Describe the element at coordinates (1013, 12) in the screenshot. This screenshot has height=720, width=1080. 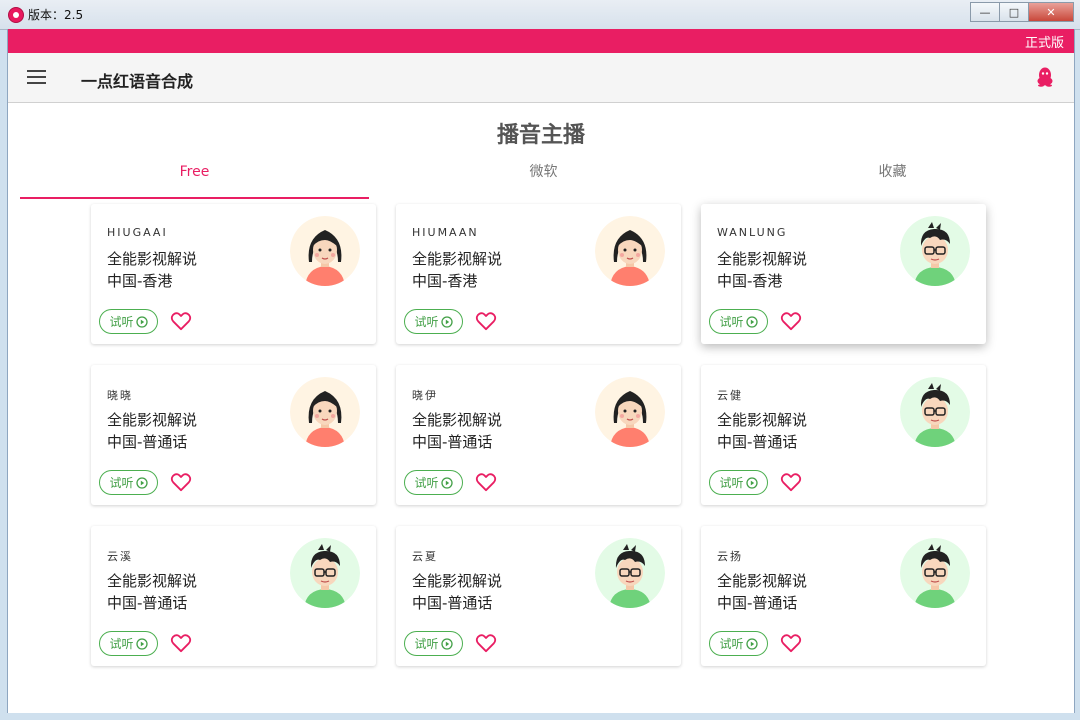
I see `maximize-button: □` at that location.